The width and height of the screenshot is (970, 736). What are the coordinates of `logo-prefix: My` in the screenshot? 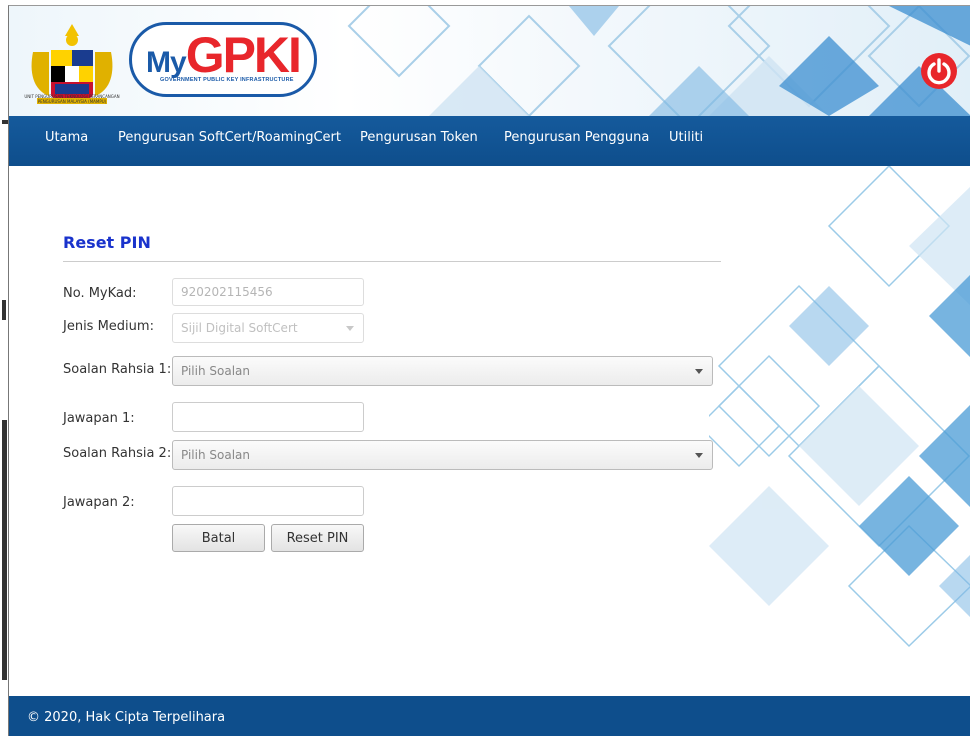 It's located at (166, 62).